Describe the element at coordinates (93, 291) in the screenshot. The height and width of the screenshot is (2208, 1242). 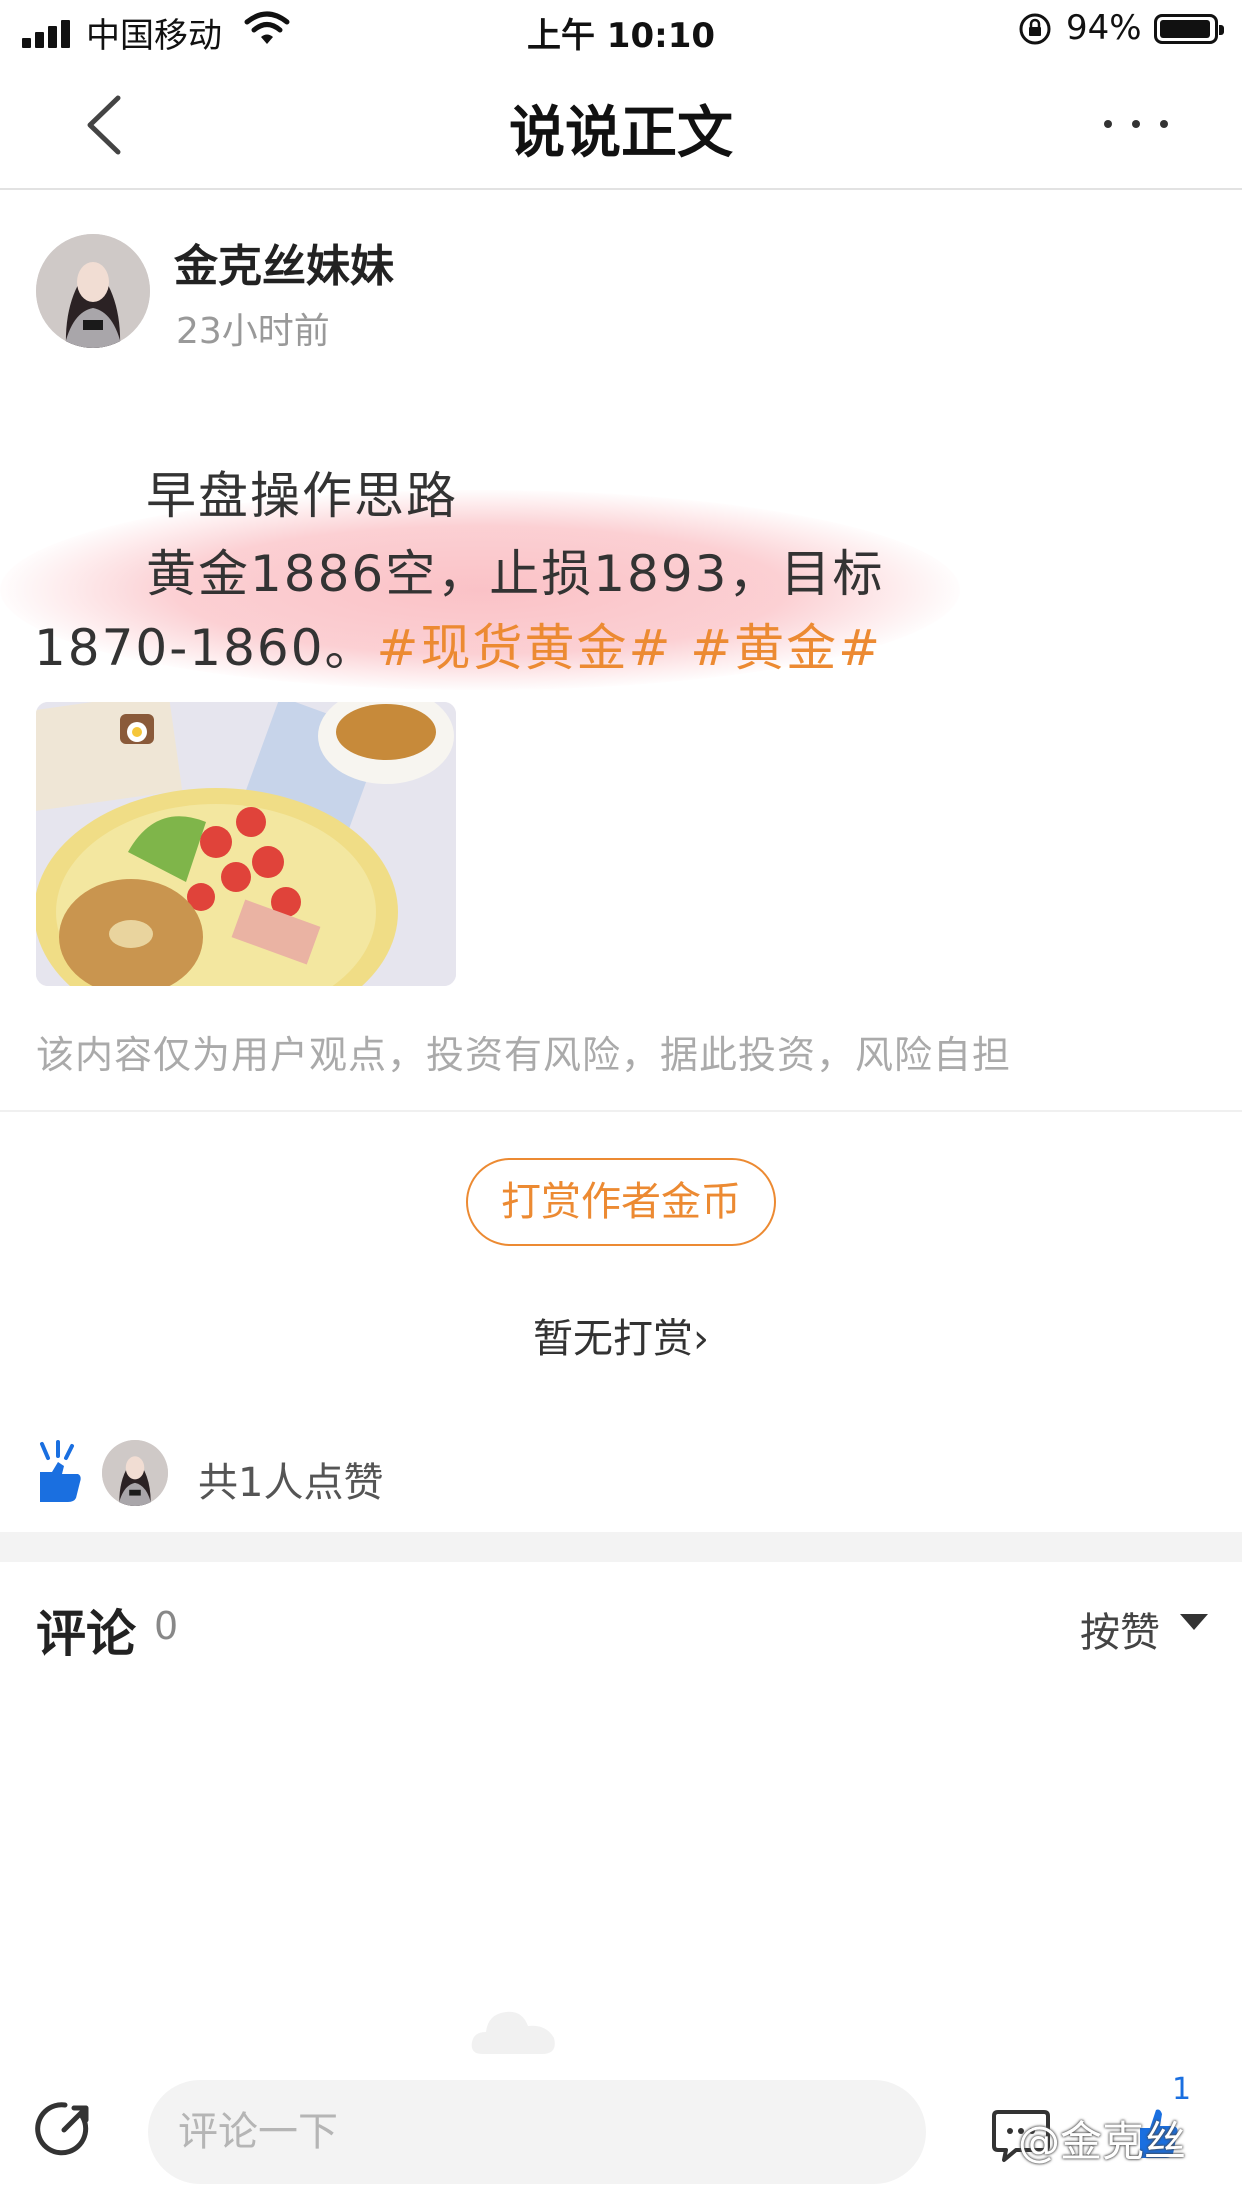
I see `avatar` at that location.